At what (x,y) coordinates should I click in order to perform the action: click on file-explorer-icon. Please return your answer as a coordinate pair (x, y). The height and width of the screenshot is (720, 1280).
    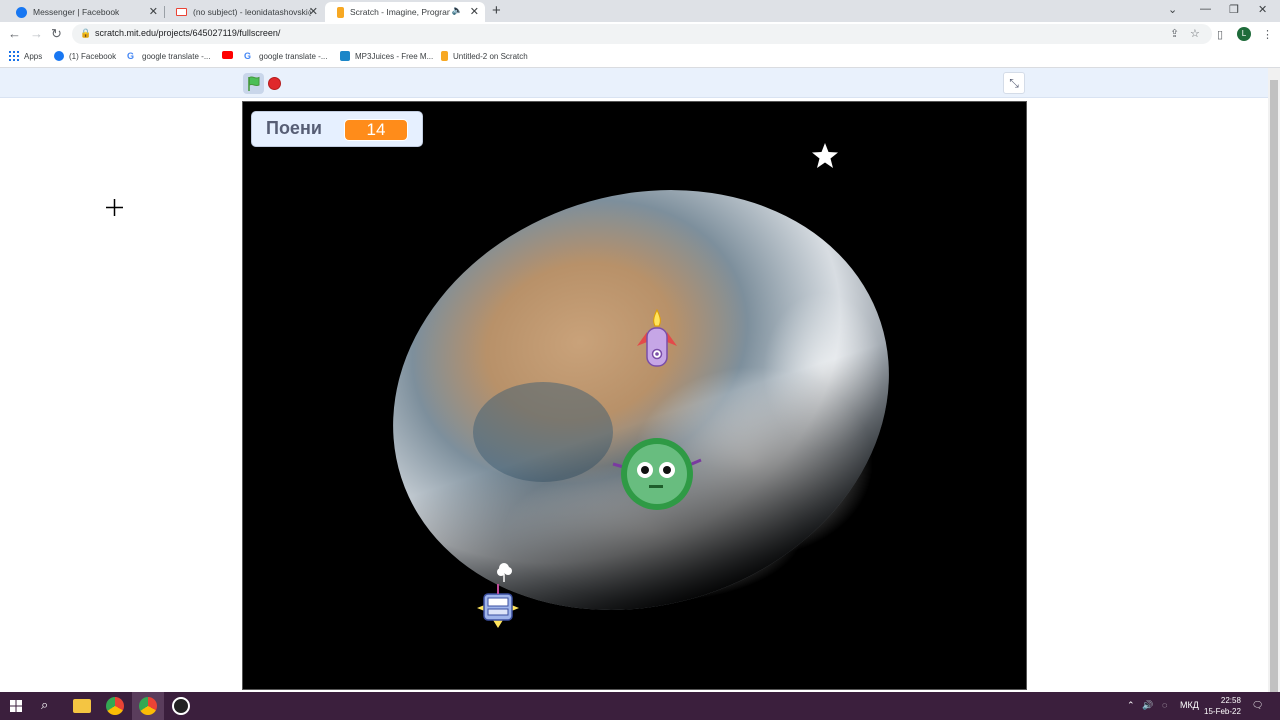
    Looking at the image, I should click on (82, 706).